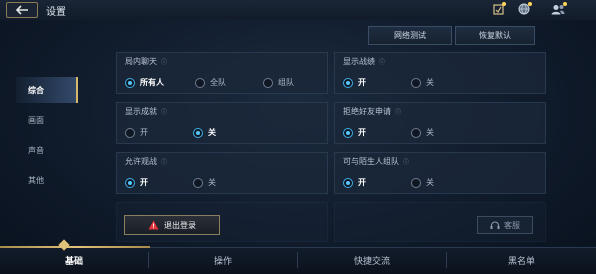 The image size is (596, 274). What do you see at coordinates (495, 225) in the screenshot?
I see `headset-icon` at bounding box center [495, 225].